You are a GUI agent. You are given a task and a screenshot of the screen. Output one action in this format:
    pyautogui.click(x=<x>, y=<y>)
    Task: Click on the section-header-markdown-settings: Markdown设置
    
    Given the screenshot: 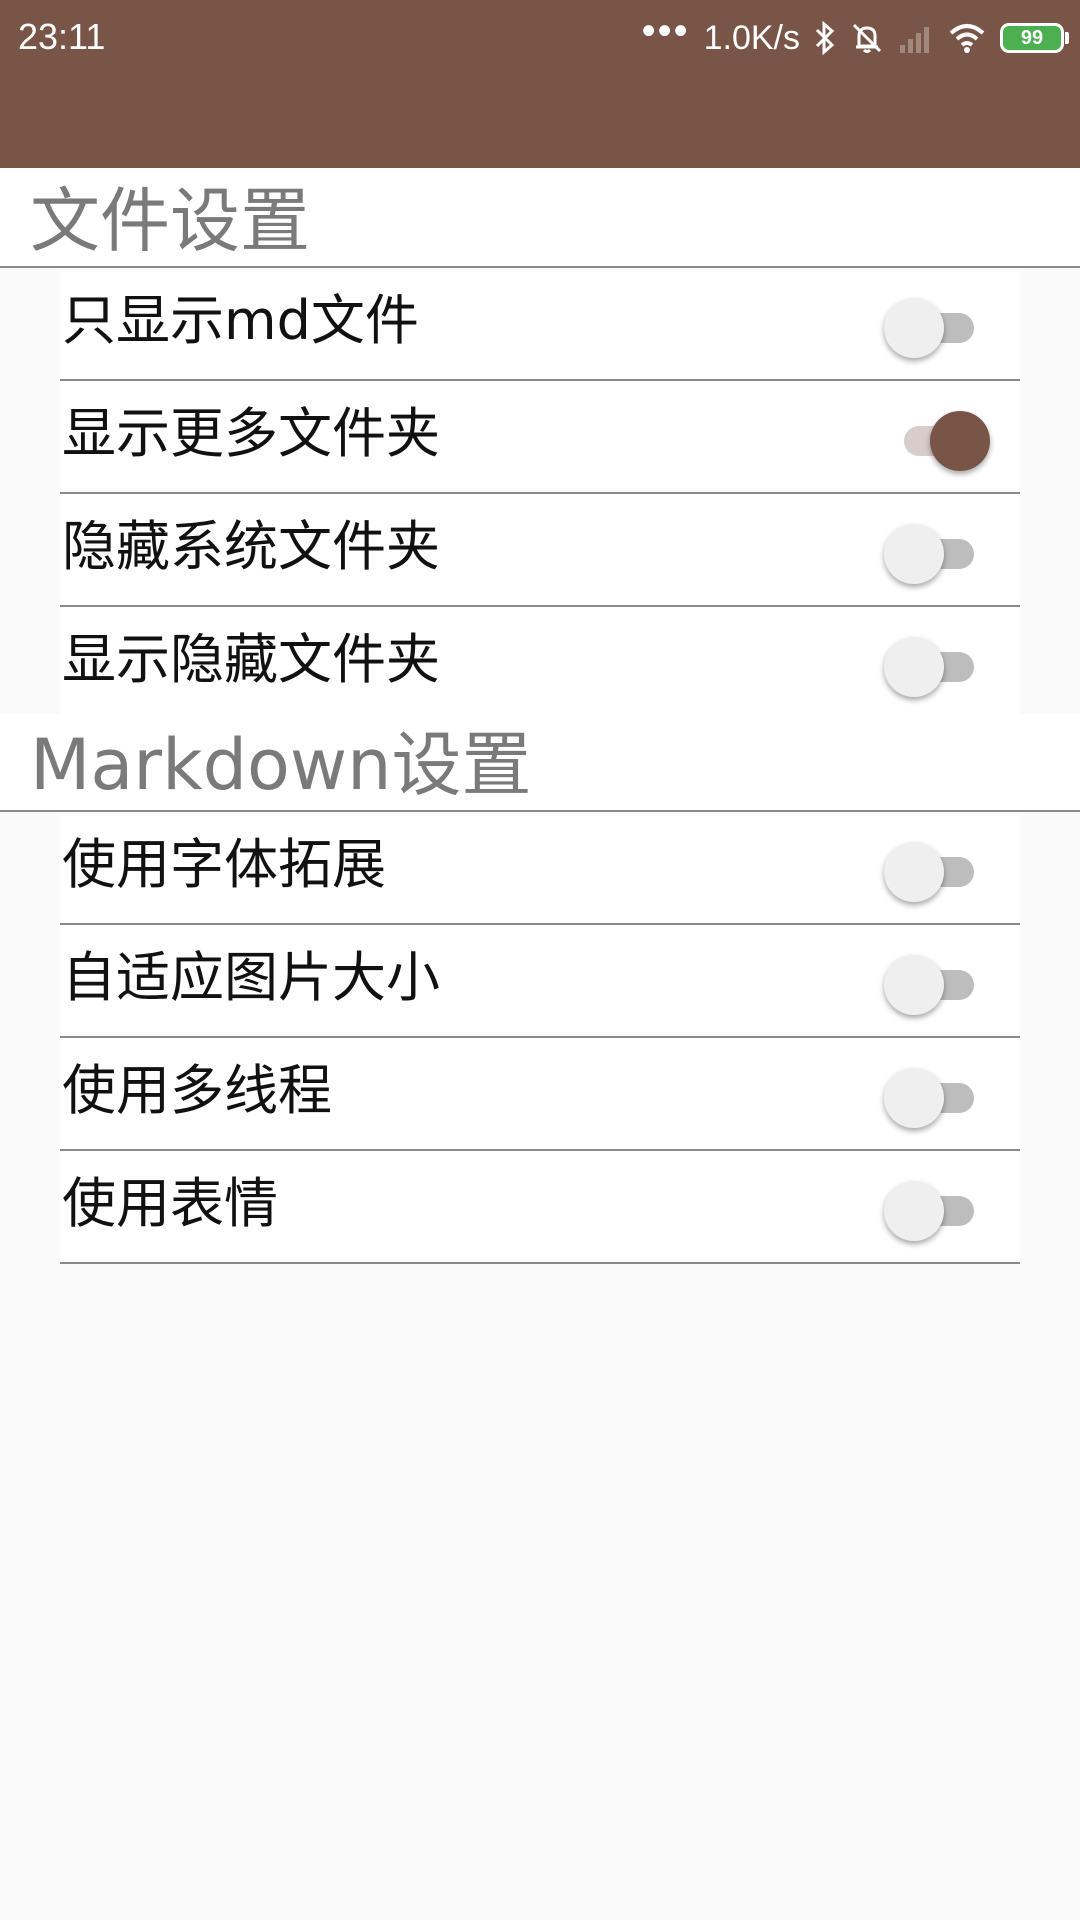 What is the action you would take?
    pyautogui.click(x=540, y=763)
    